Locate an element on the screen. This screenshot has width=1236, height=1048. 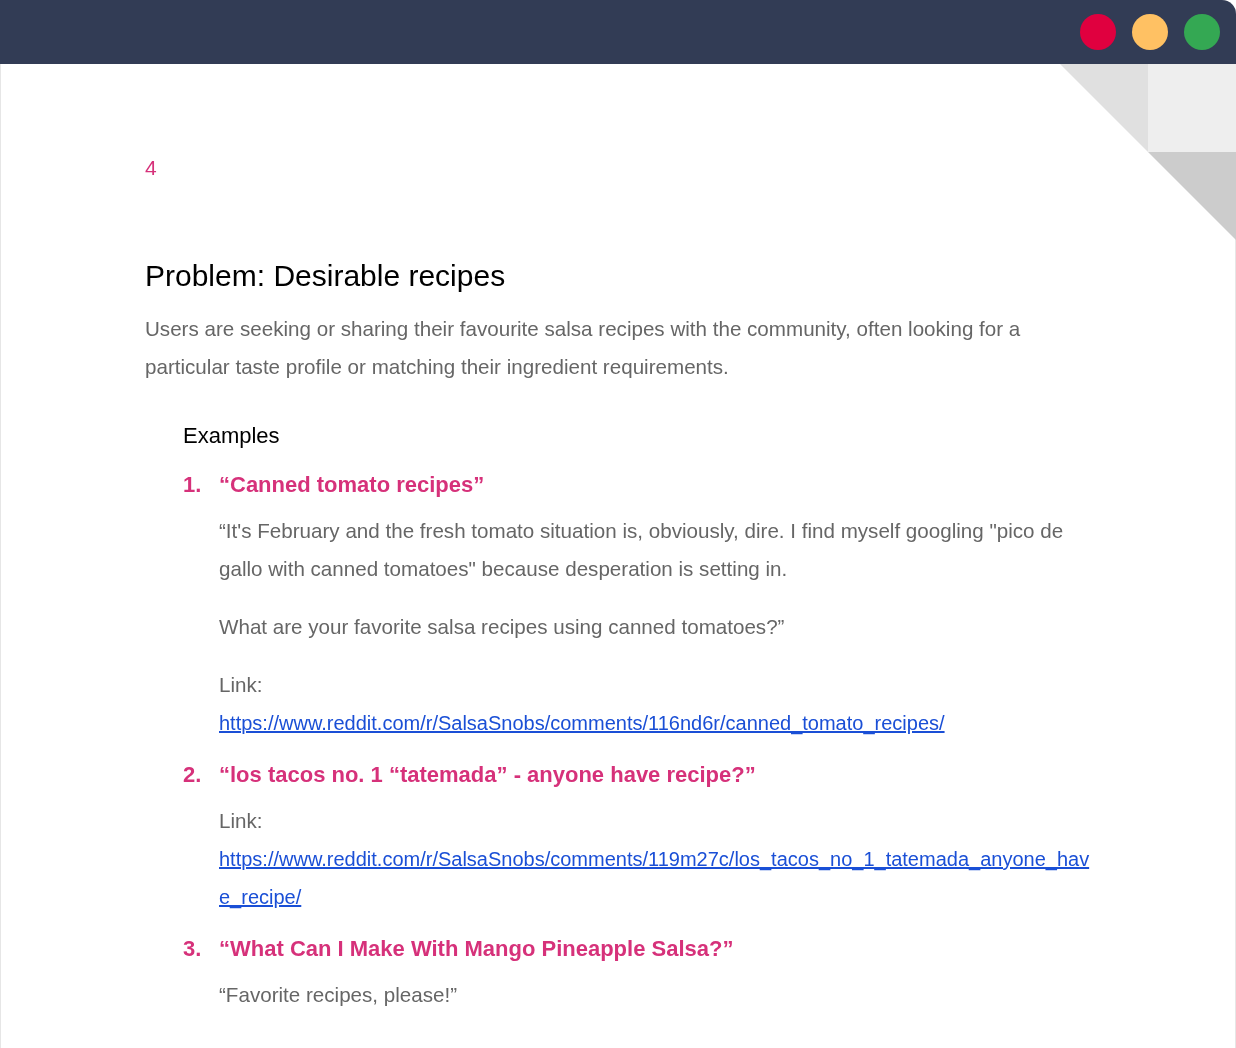
example-title: “los tacos no. 1 “tatemada” - anyone have recipe?” is located at coordinates (487, 775).